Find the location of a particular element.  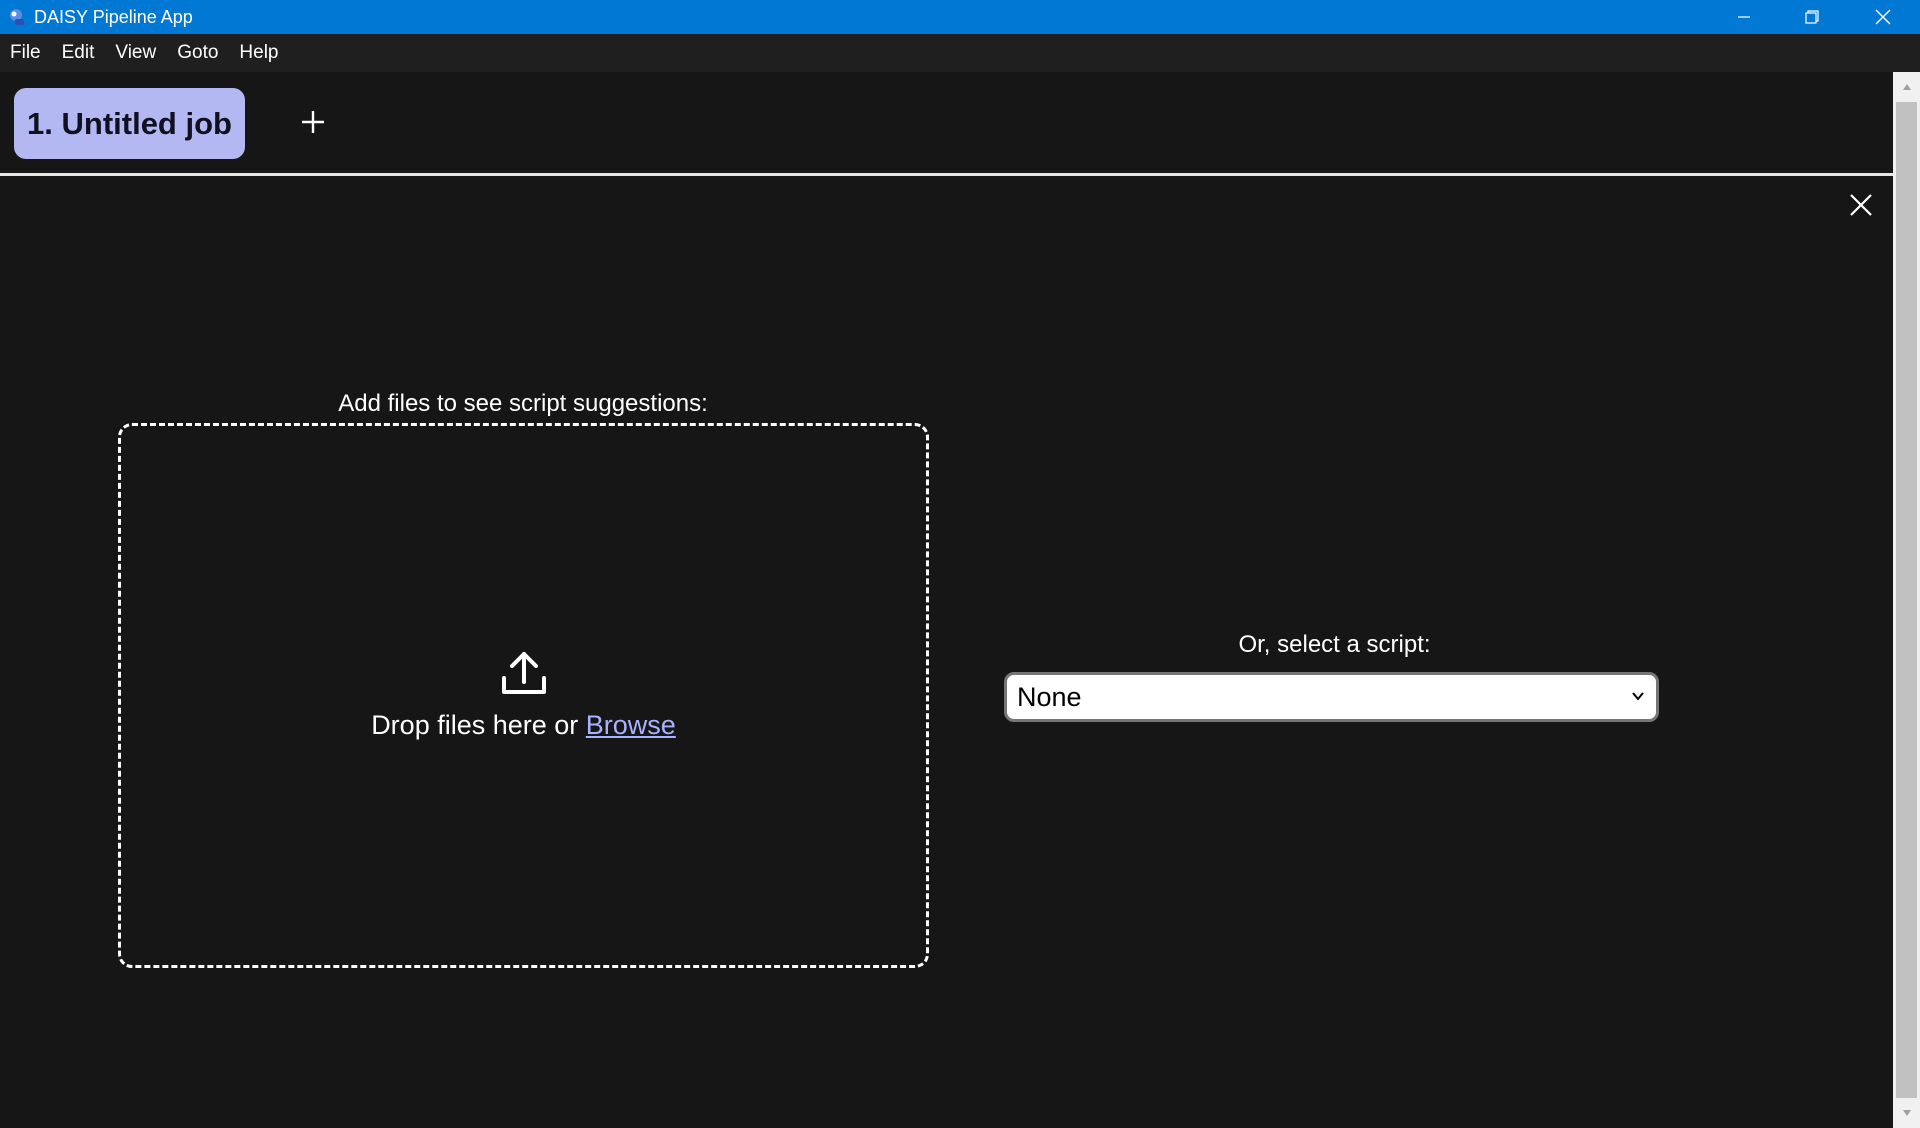

menu-goto: Goto is located at coordinates (197, 53).